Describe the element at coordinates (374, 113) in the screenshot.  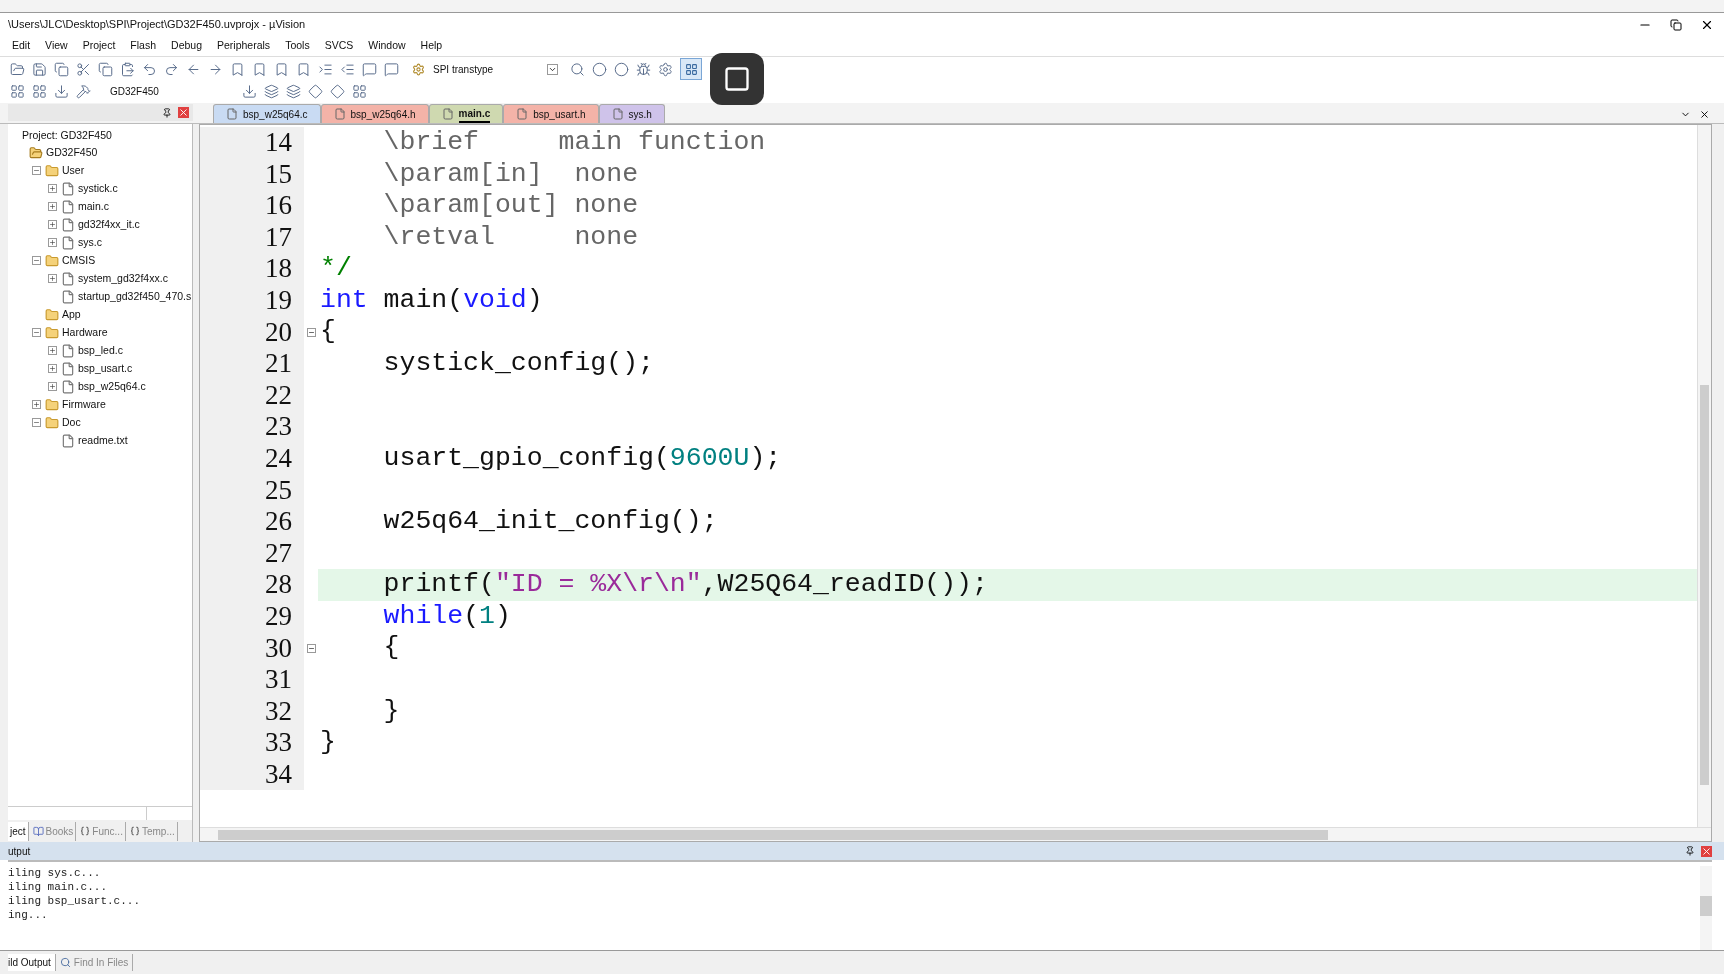
I see `file-tab: bsp_w25q64.h` at that location.